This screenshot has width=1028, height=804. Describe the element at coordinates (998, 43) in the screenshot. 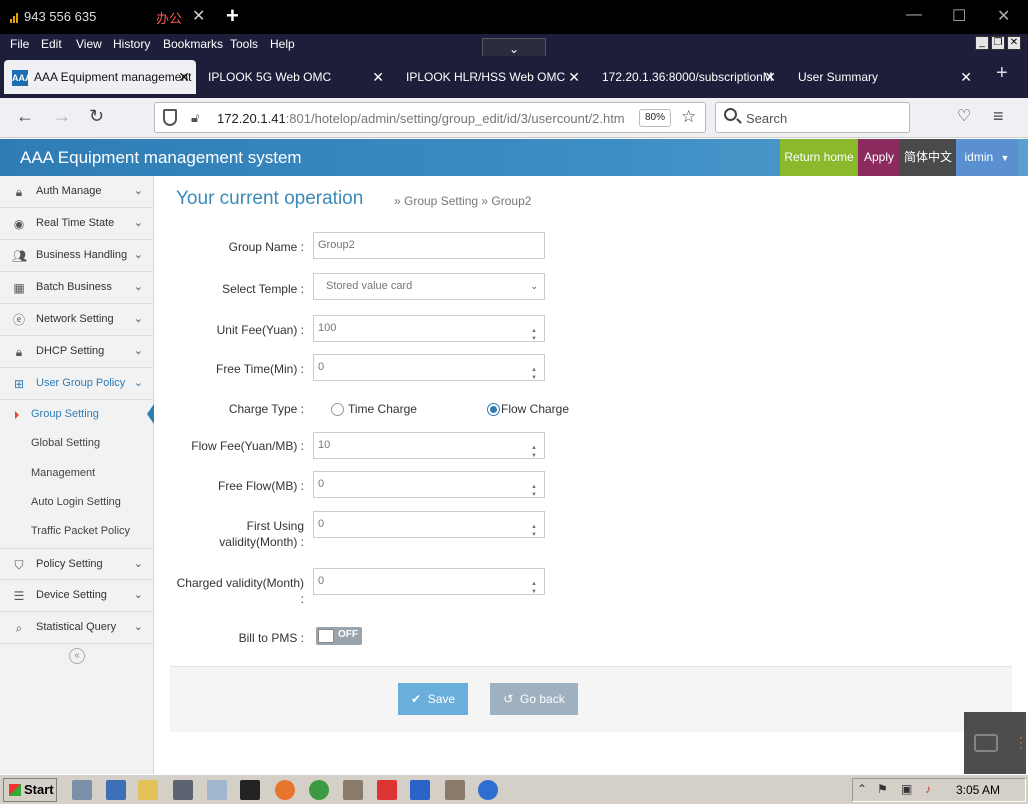

I see `mdi-restore-icon: ❐` at that location.